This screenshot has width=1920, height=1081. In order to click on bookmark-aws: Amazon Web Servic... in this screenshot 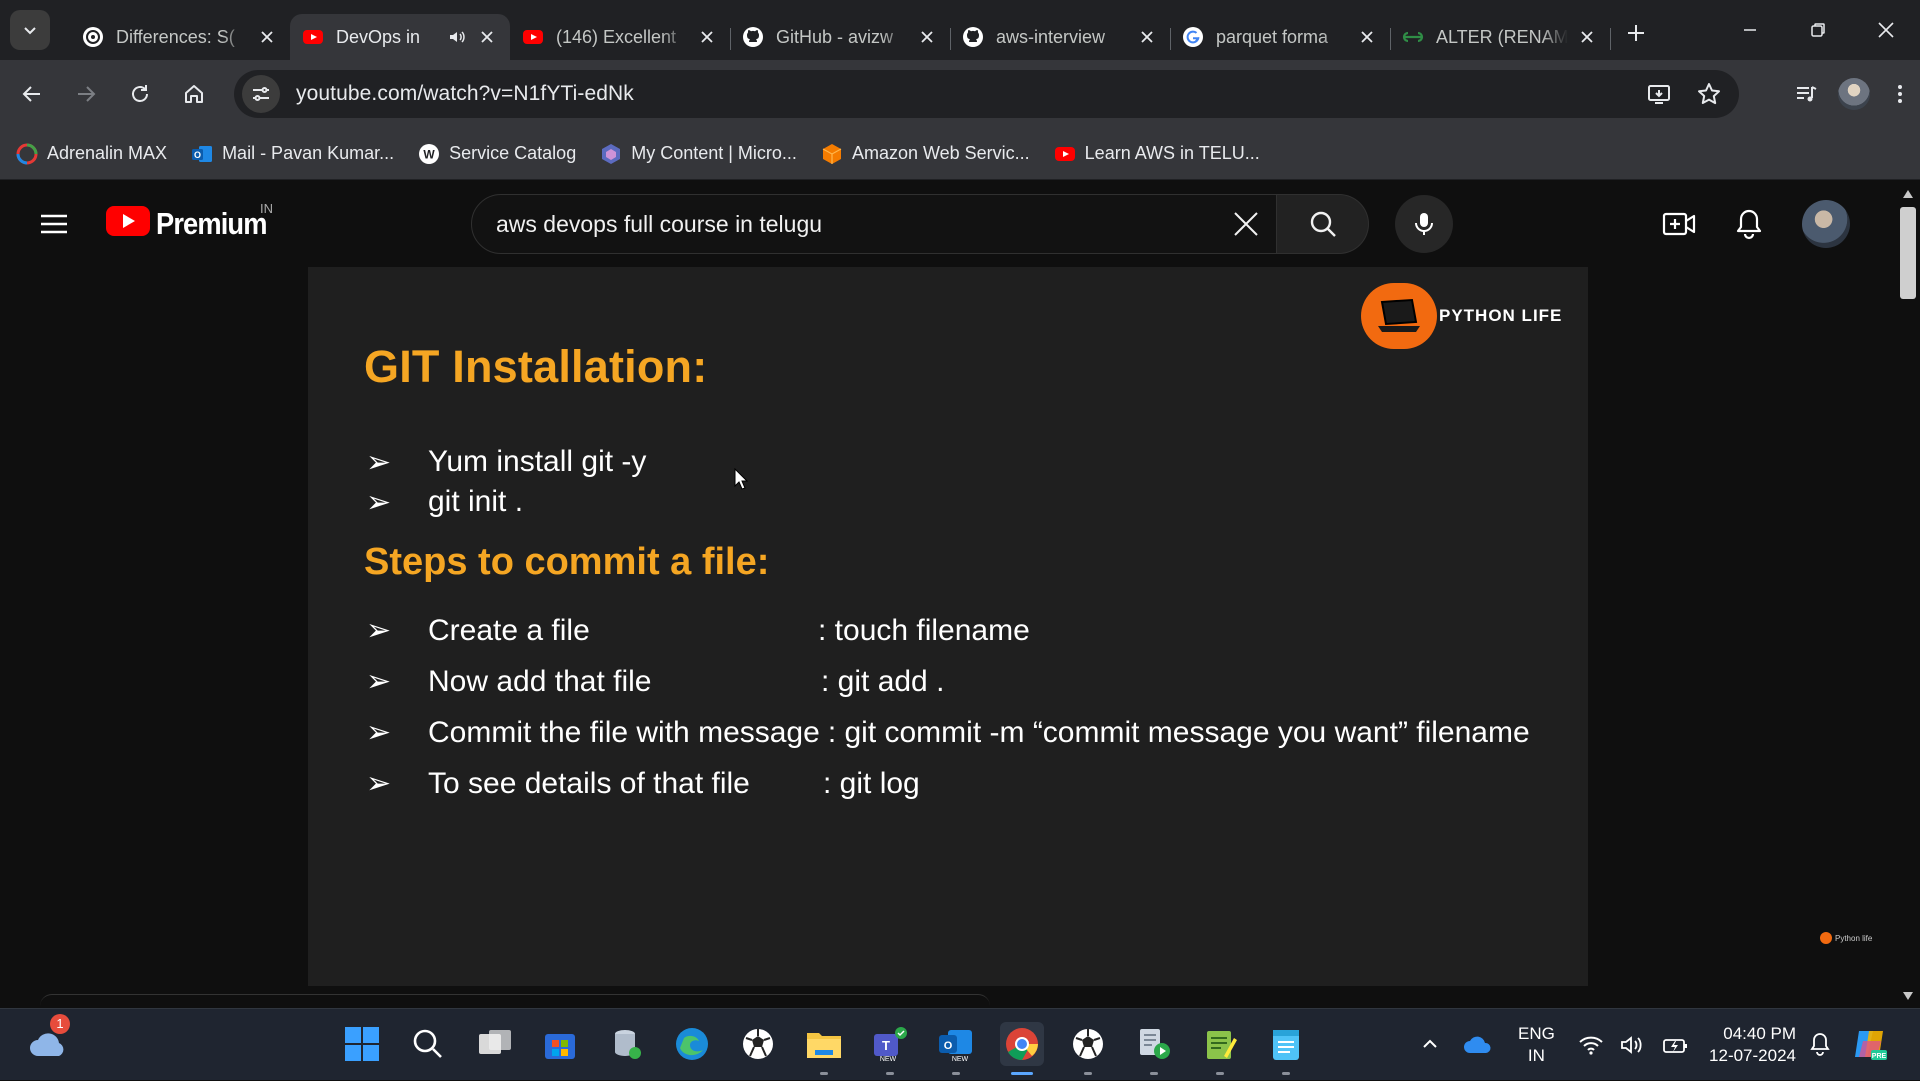, I will do `click(925, 154)`.